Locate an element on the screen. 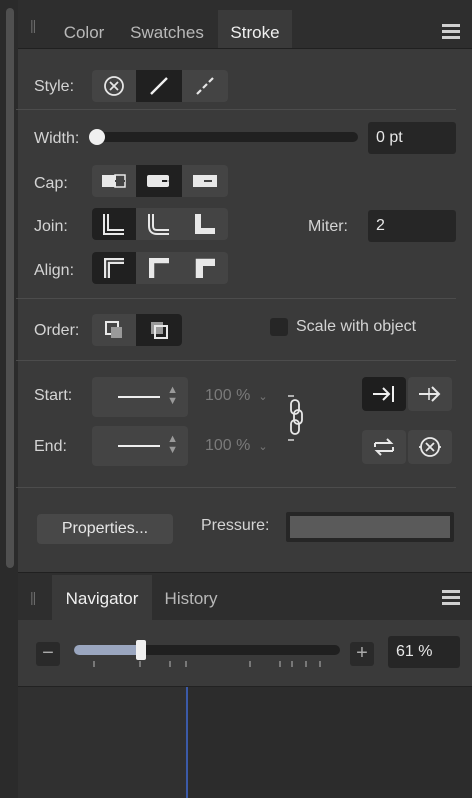  swap-arrowheads-button is located at coordinates (384, 447).